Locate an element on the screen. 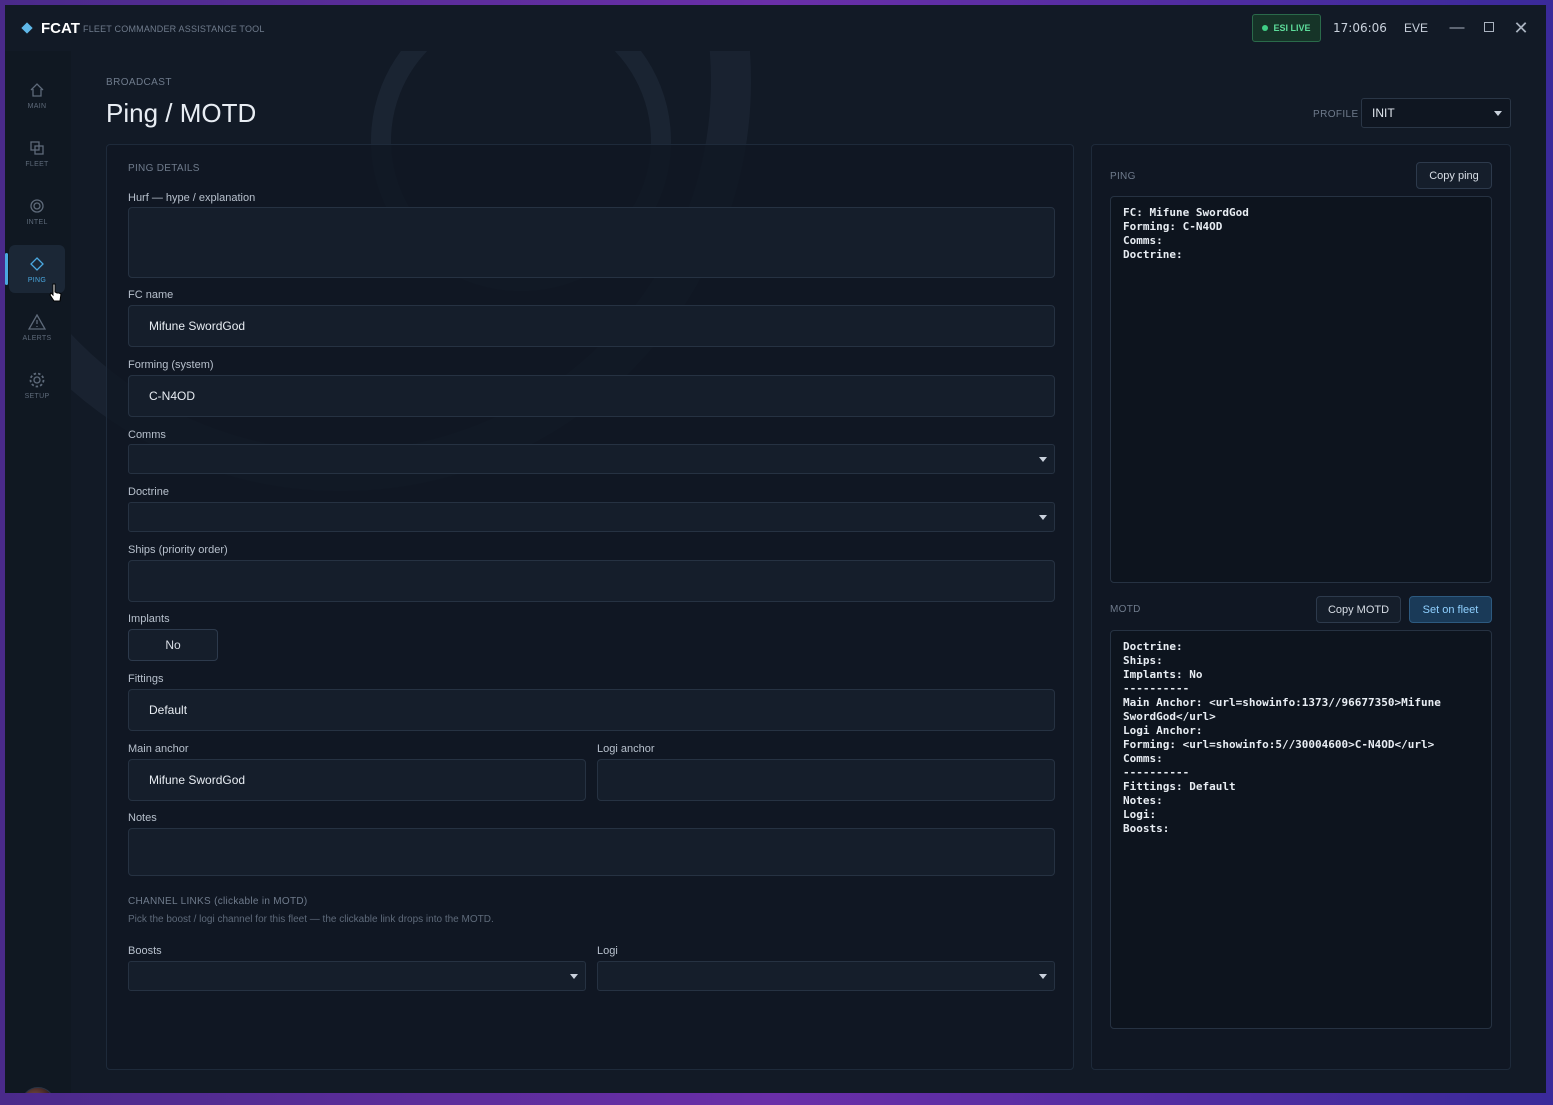  fc-name-label: FC name is located at coordinates (151, 295).